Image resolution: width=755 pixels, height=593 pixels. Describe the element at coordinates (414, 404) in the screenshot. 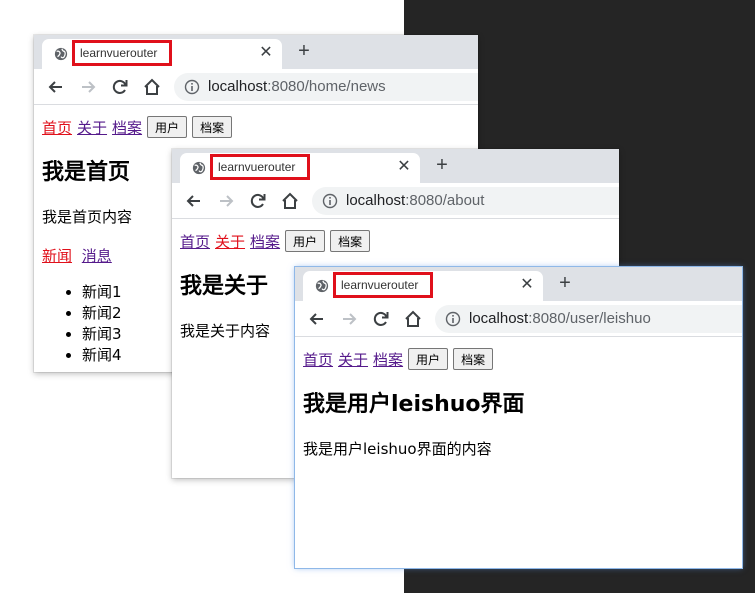

I see `page-heading: 我是用户leishuo界面` at that location.